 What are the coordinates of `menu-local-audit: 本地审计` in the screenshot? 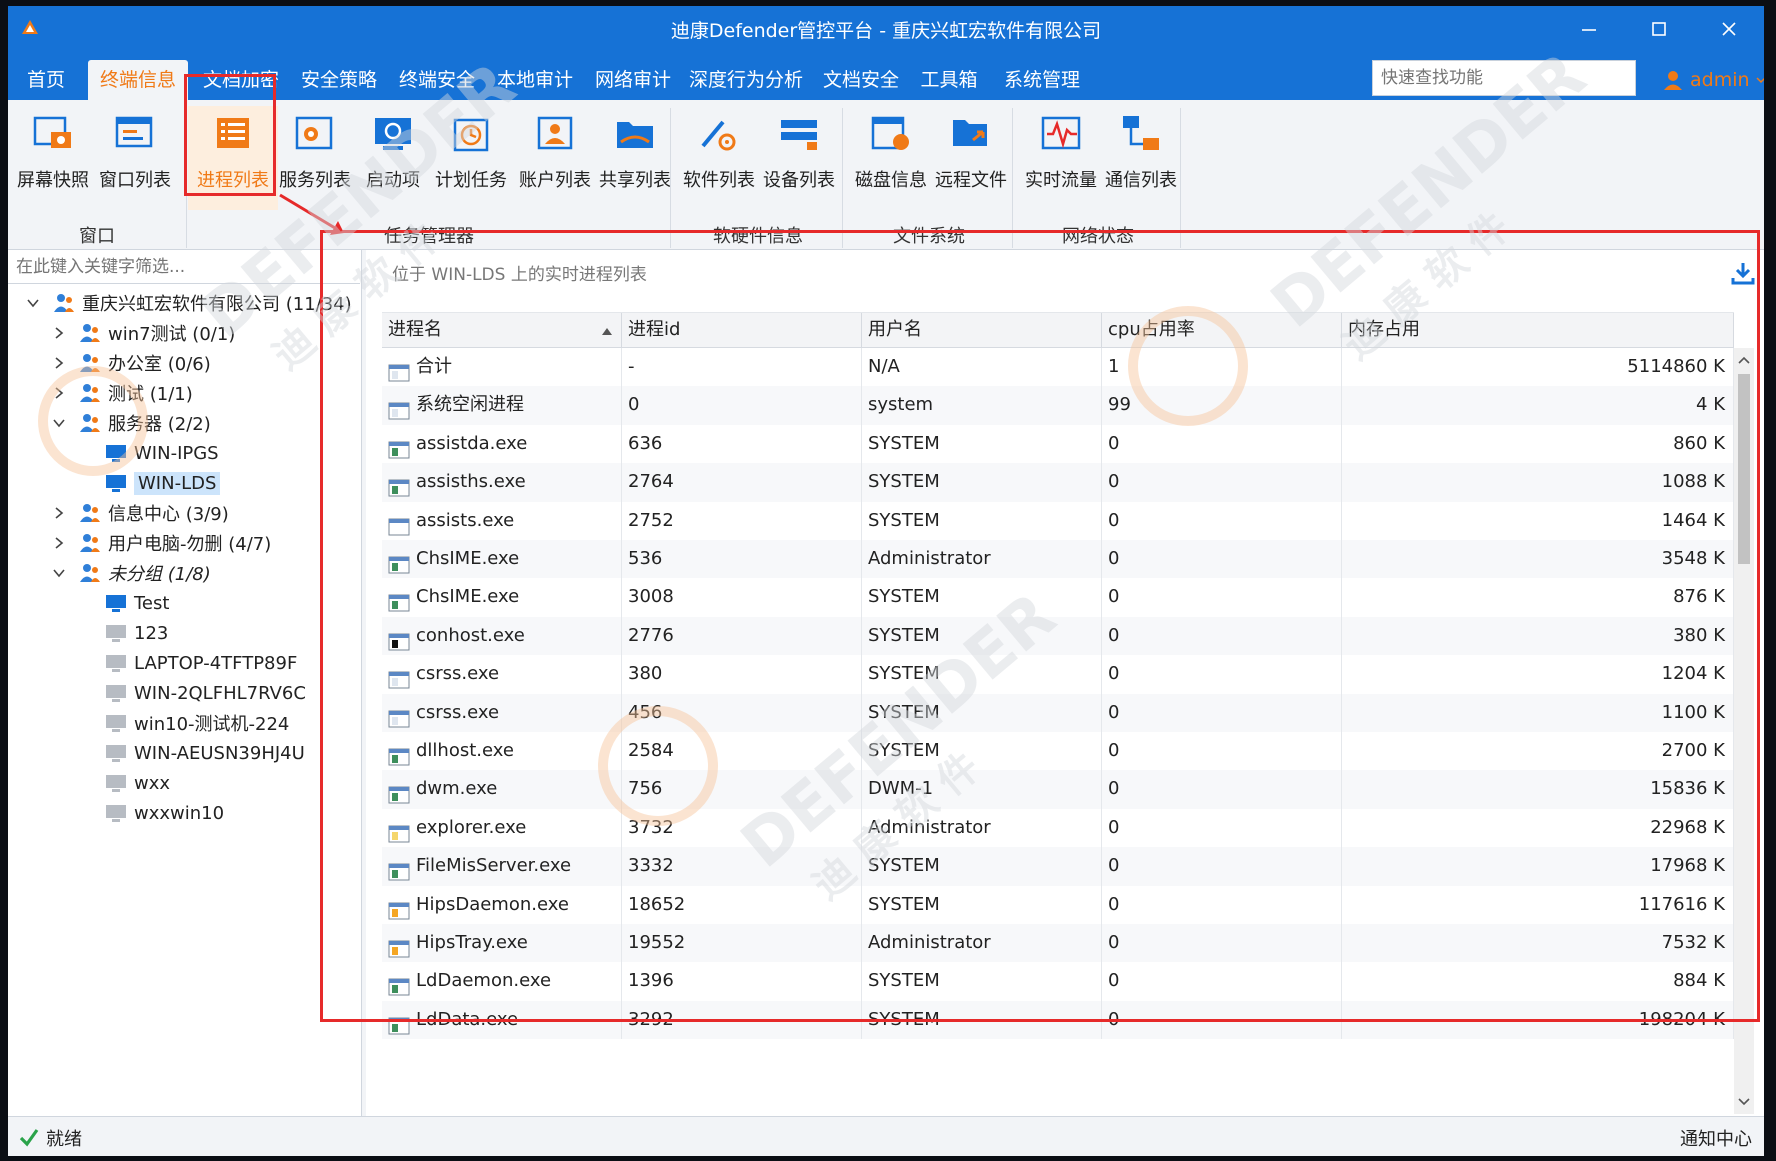 It's located at (535, 80).